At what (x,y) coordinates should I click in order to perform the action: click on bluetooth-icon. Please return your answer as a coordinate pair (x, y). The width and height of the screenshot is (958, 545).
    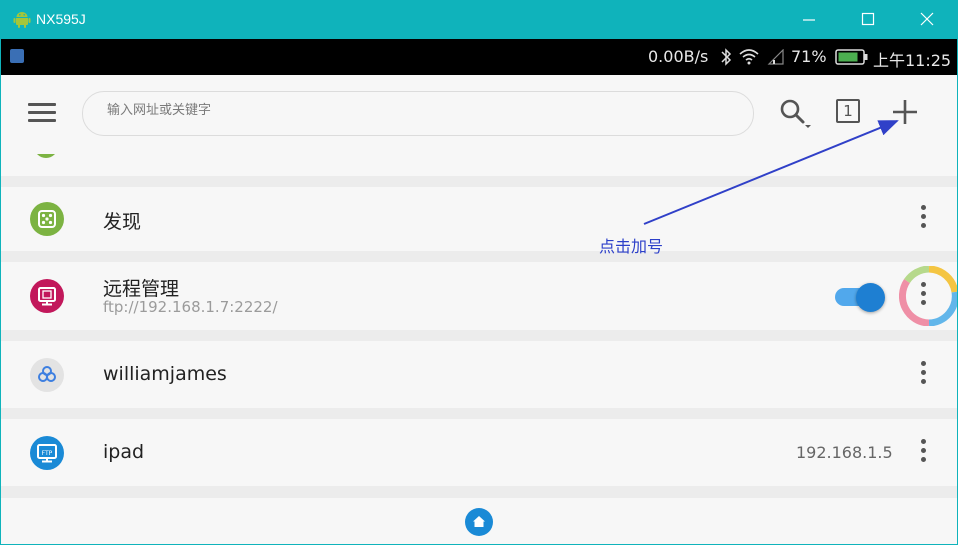
    Looking at the image, I should click on (726, 57).